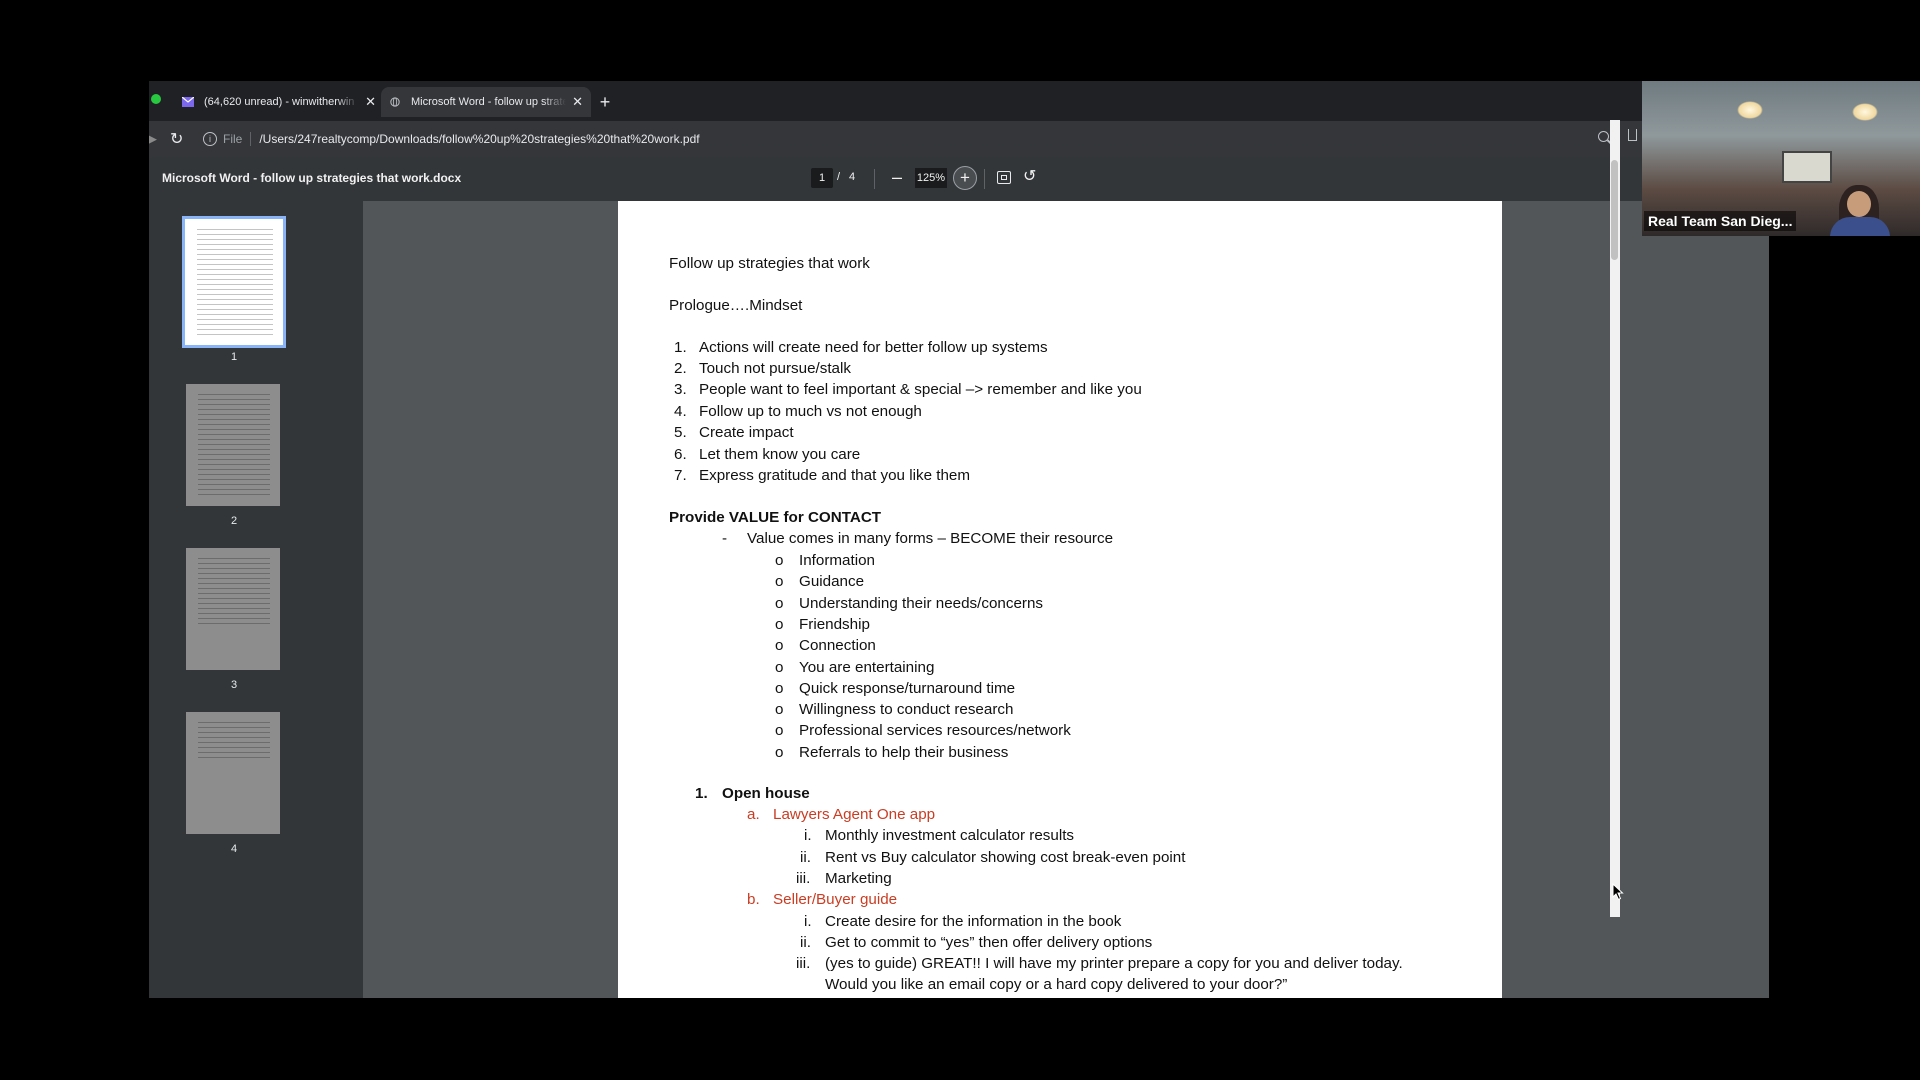 Image resolution: width=1920 pixels, height=1080 pixels. Describe the element at coordinates (854, 814) in the screenshot. I see `sub-title: Lawyers Agent One app` at that location.